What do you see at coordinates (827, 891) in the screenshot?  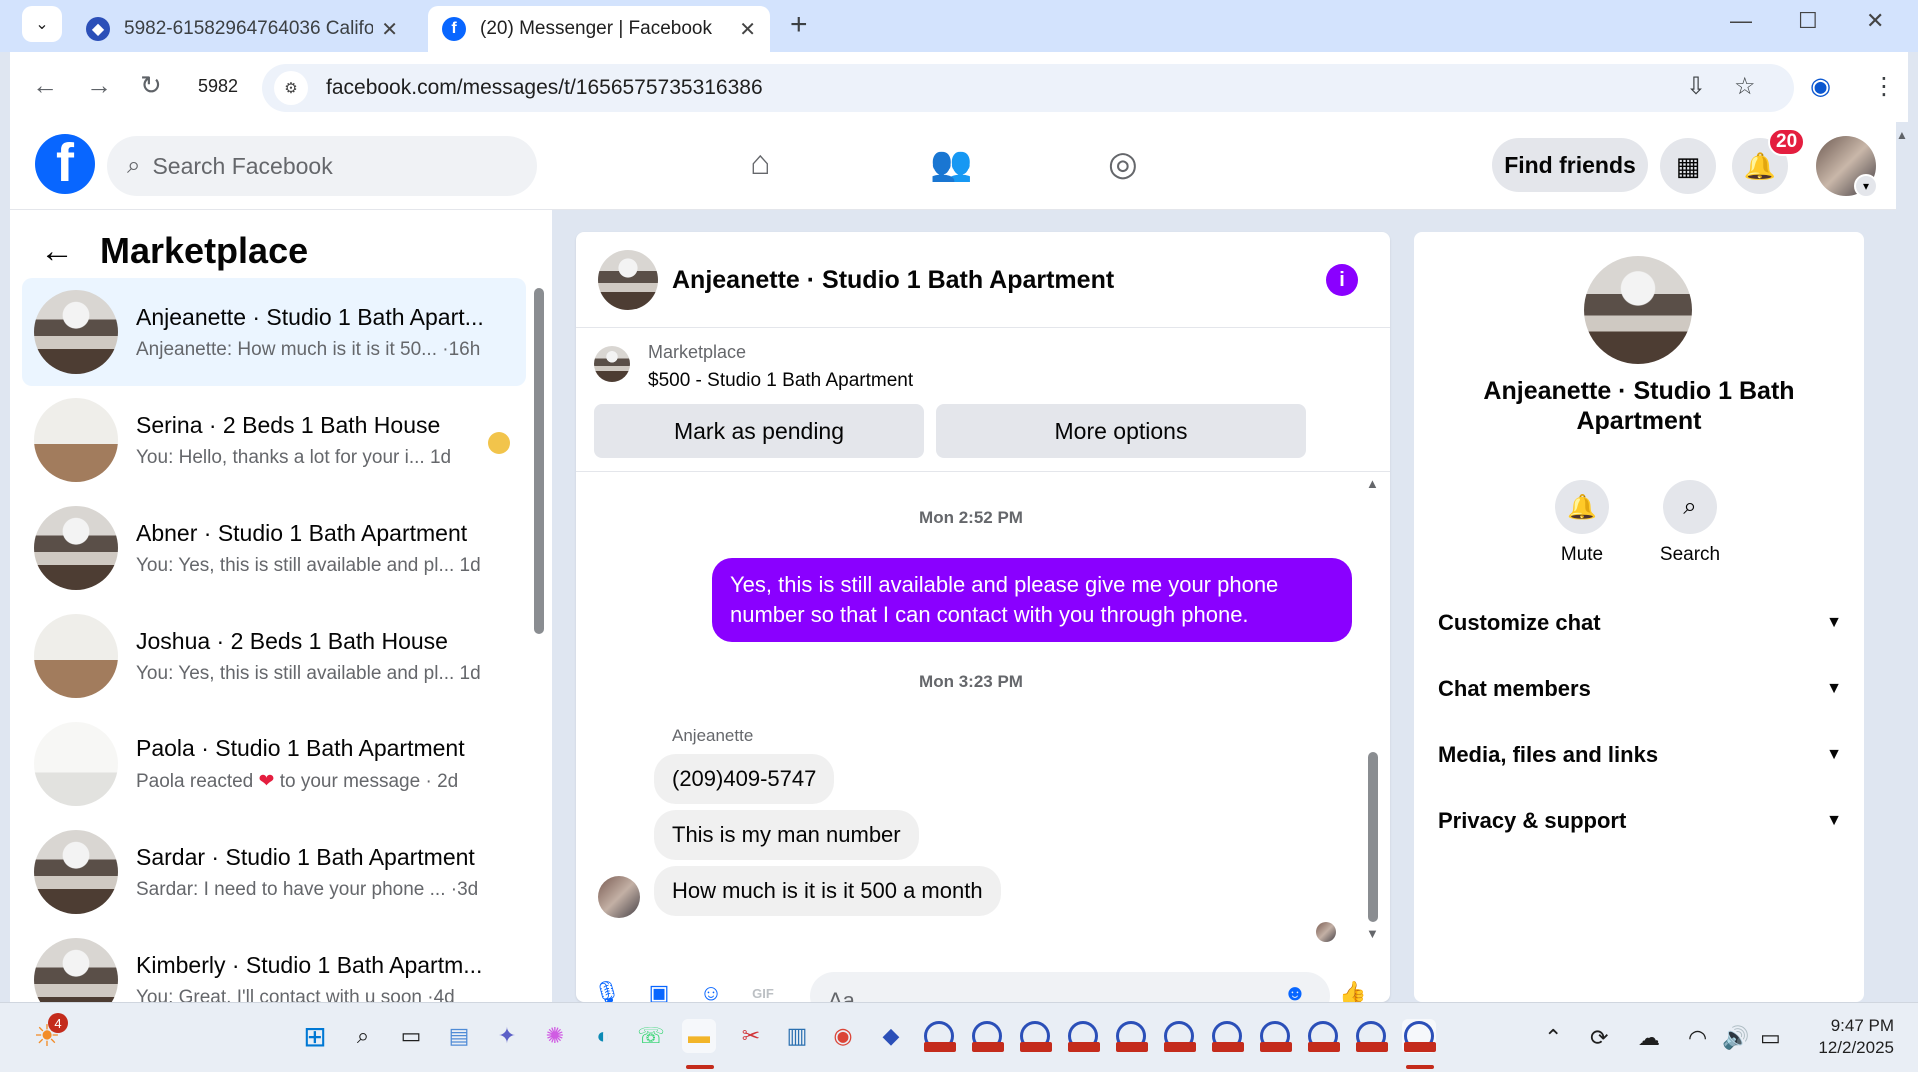 I see `incoming-message: How much is it is it 500 a month` at bounding box center [827, 891].